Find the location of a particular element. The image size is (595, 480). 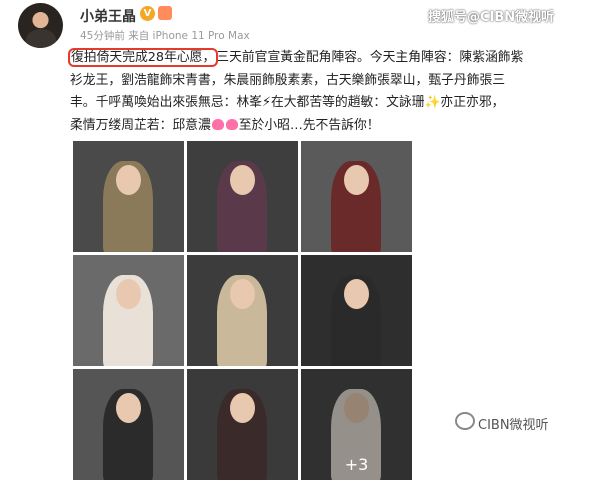

post-line-1: 復拍倚天完成28年心愿，三天前官宣黃金配角陣容。今天主角陣容：陳紫涵飾紫 is located at coordinates (295, 57).